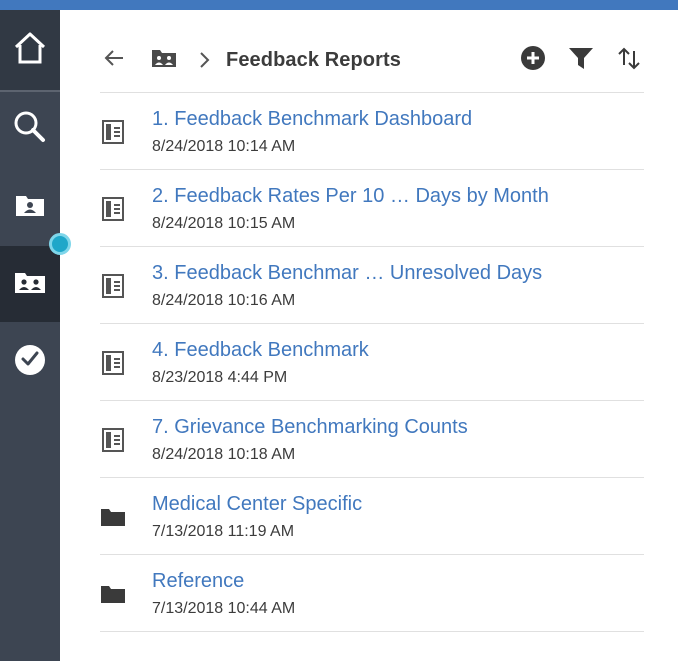 Image resolution: width=678 pixels, height=661 pixels. I want to click on item-date: 7/13/2018 10:44 AM, so click(224, 608).